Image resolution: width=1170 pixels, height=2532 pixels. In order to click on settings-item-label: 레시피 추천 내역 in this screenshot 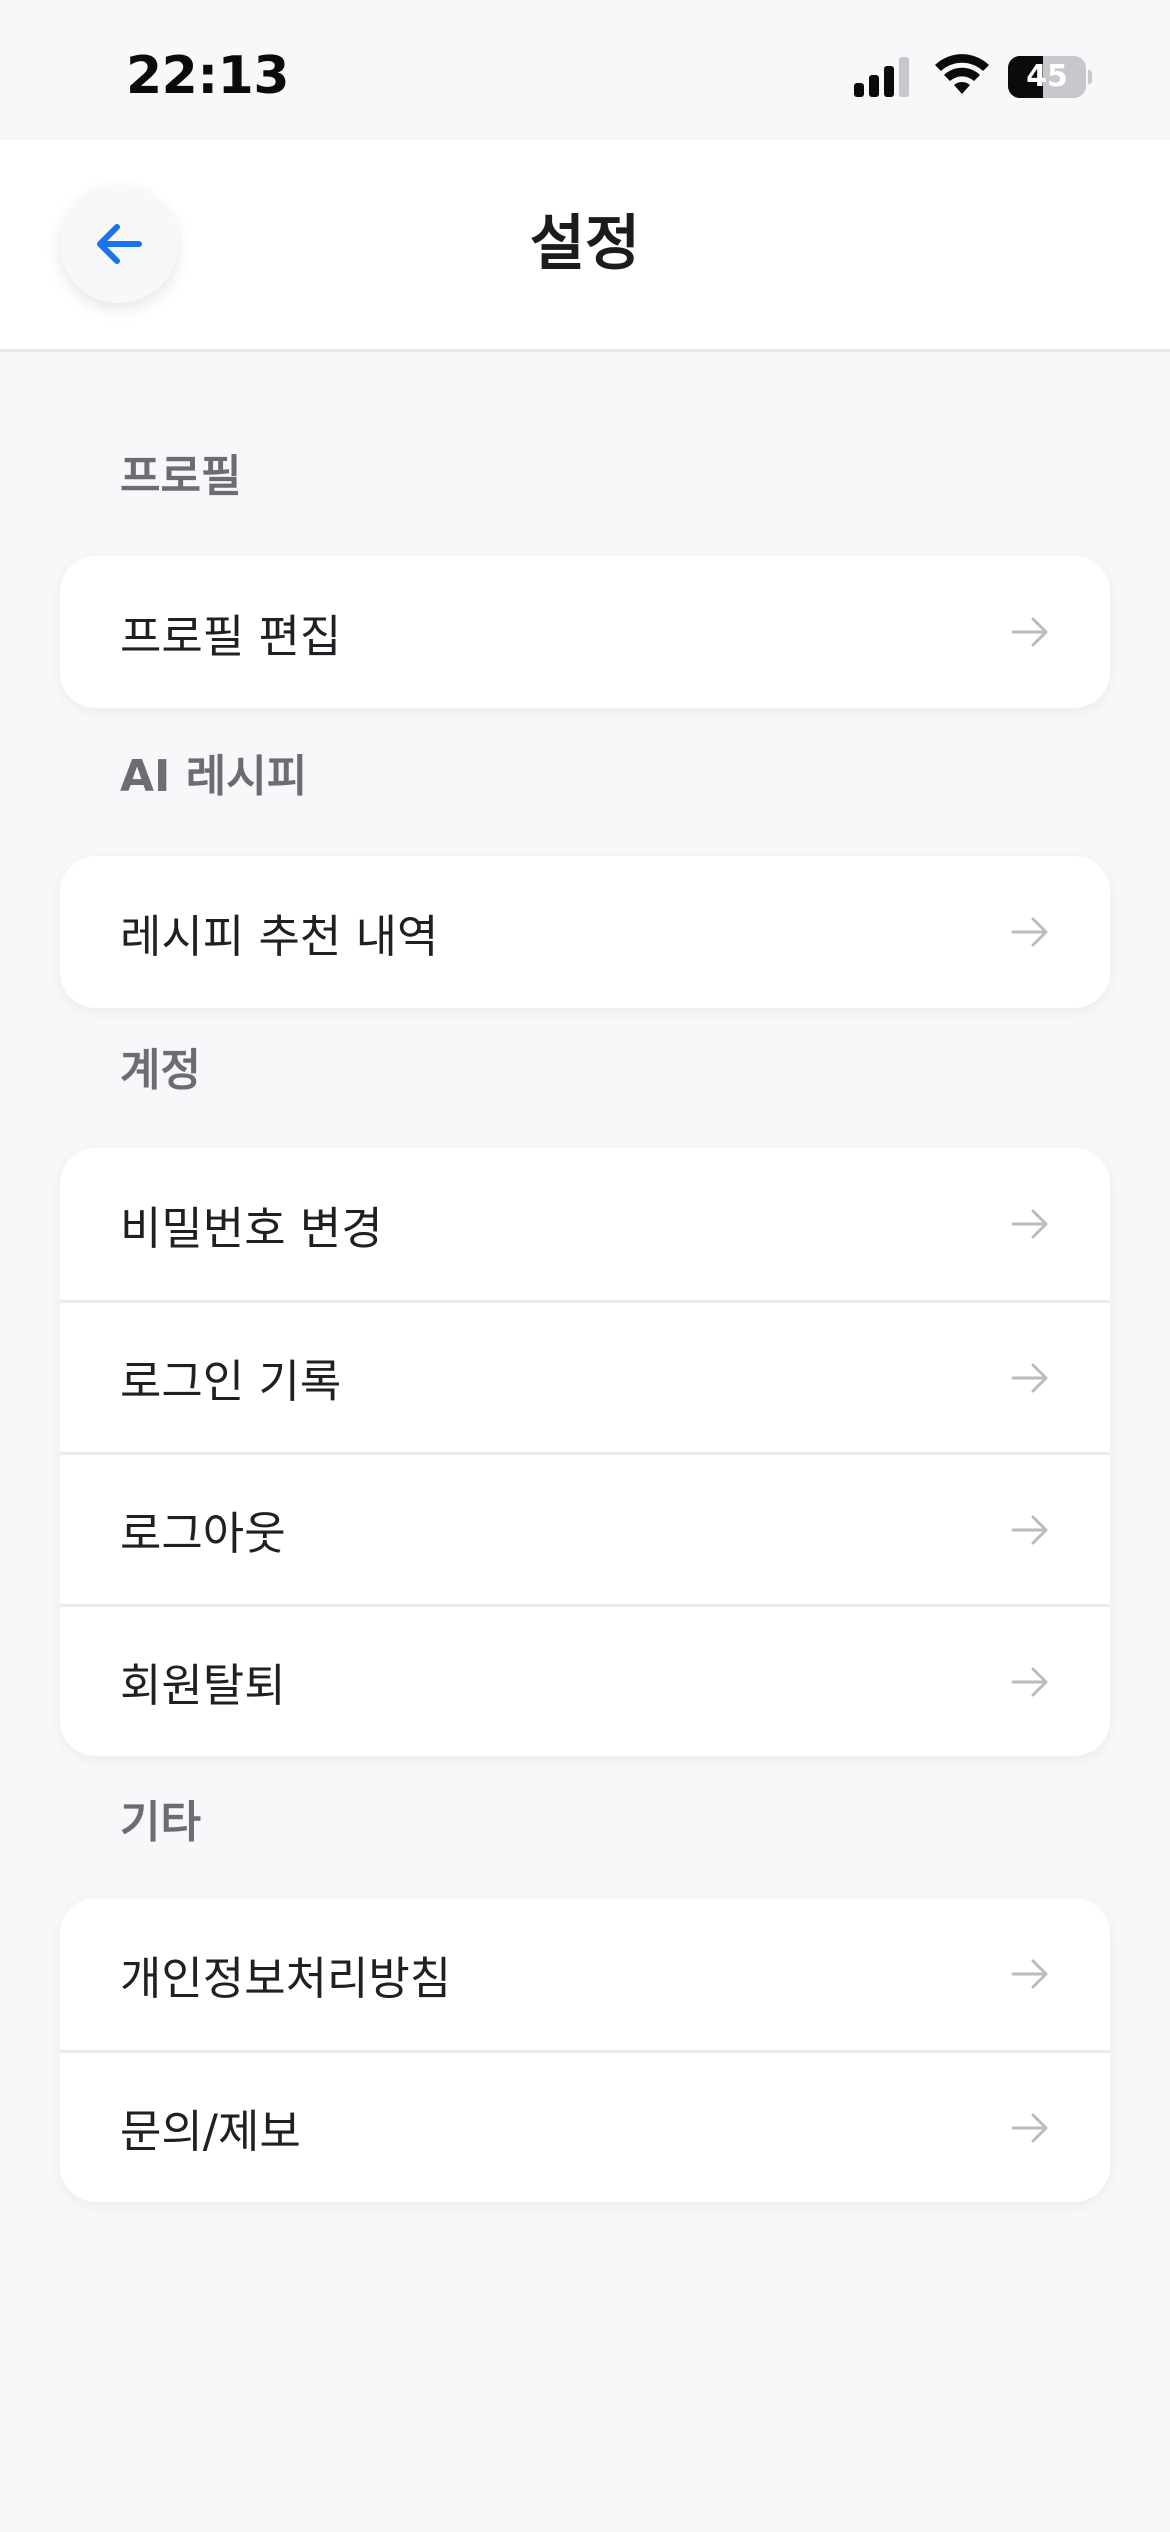, I will do `click(279, 936)`.